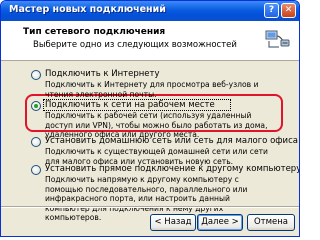 This screenshot has width=320, height=240. I want to click on radio-internet, so click(36, 75).